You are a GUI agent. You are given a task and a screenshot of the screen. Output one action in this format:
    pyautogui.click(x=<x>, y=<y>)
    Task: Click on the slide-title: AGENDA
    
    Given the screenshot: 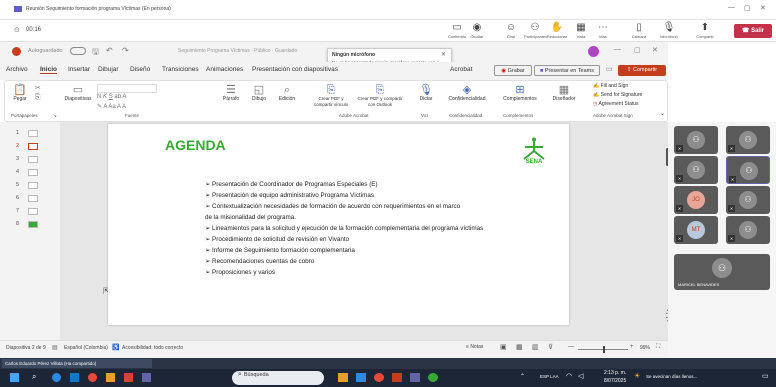 What is the action you would take?
    pyautogui.click(x=195, y=145)
    